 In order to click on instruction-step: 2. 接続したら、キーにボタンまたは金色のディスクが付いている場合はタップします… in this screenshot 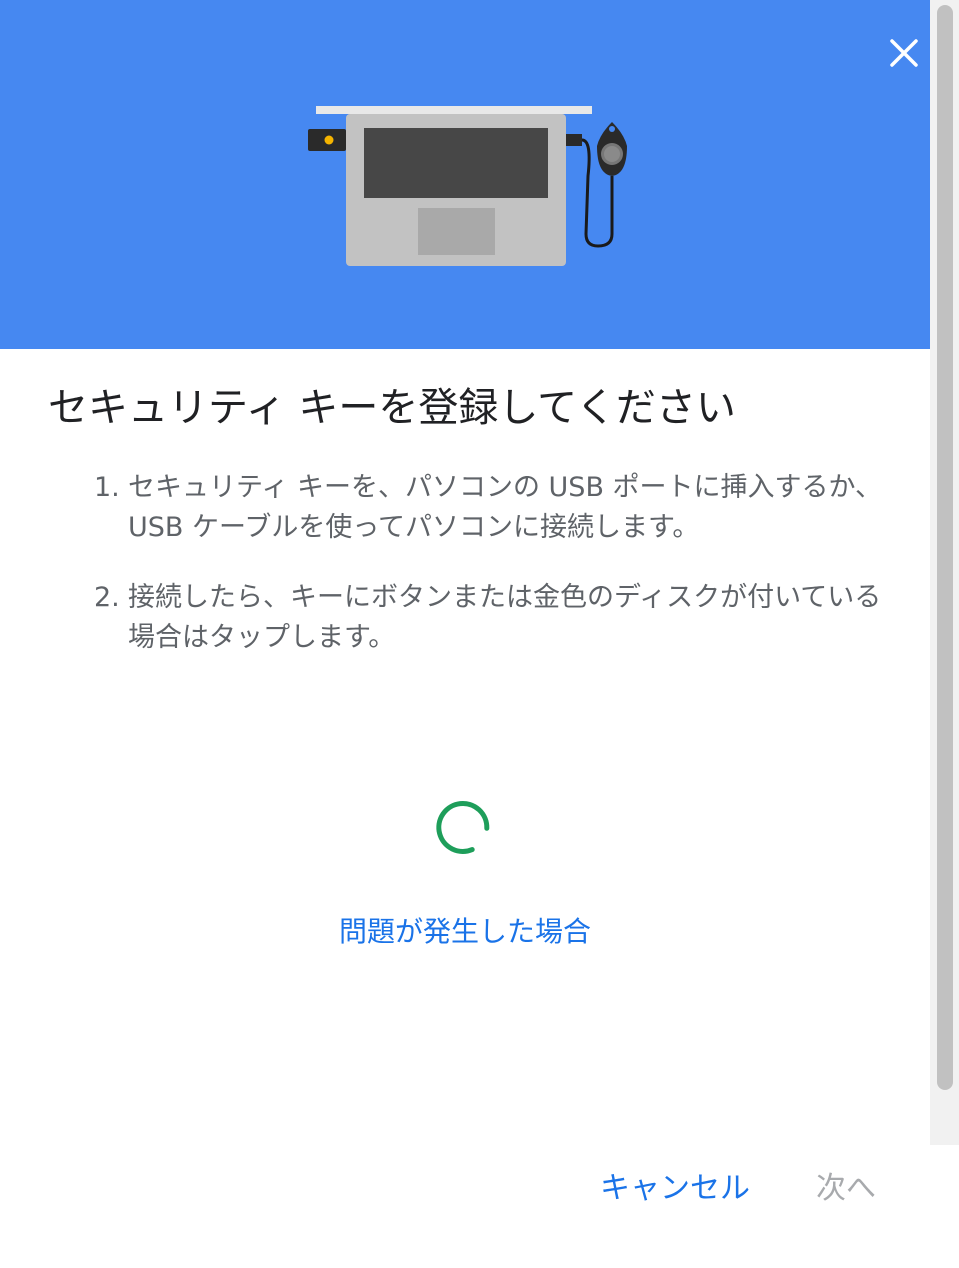, I will do `click(494, 618)`.